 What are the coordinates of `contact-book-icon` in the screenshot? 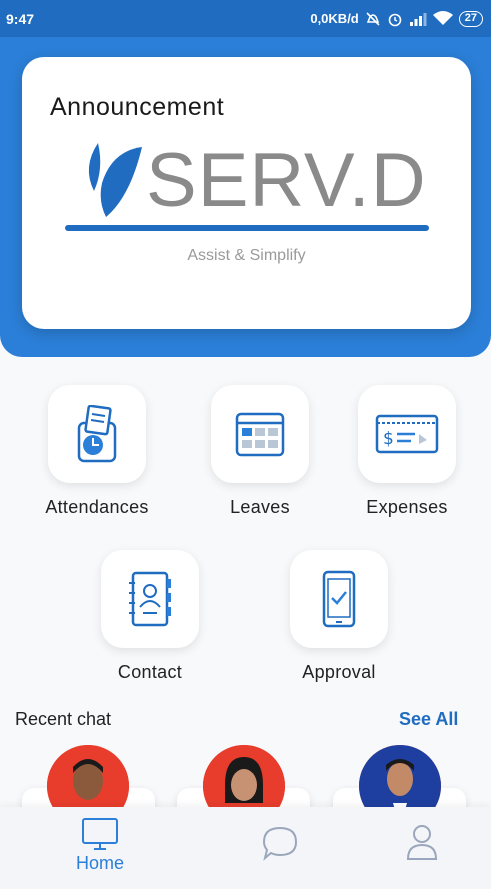 It's located at (150, 599).